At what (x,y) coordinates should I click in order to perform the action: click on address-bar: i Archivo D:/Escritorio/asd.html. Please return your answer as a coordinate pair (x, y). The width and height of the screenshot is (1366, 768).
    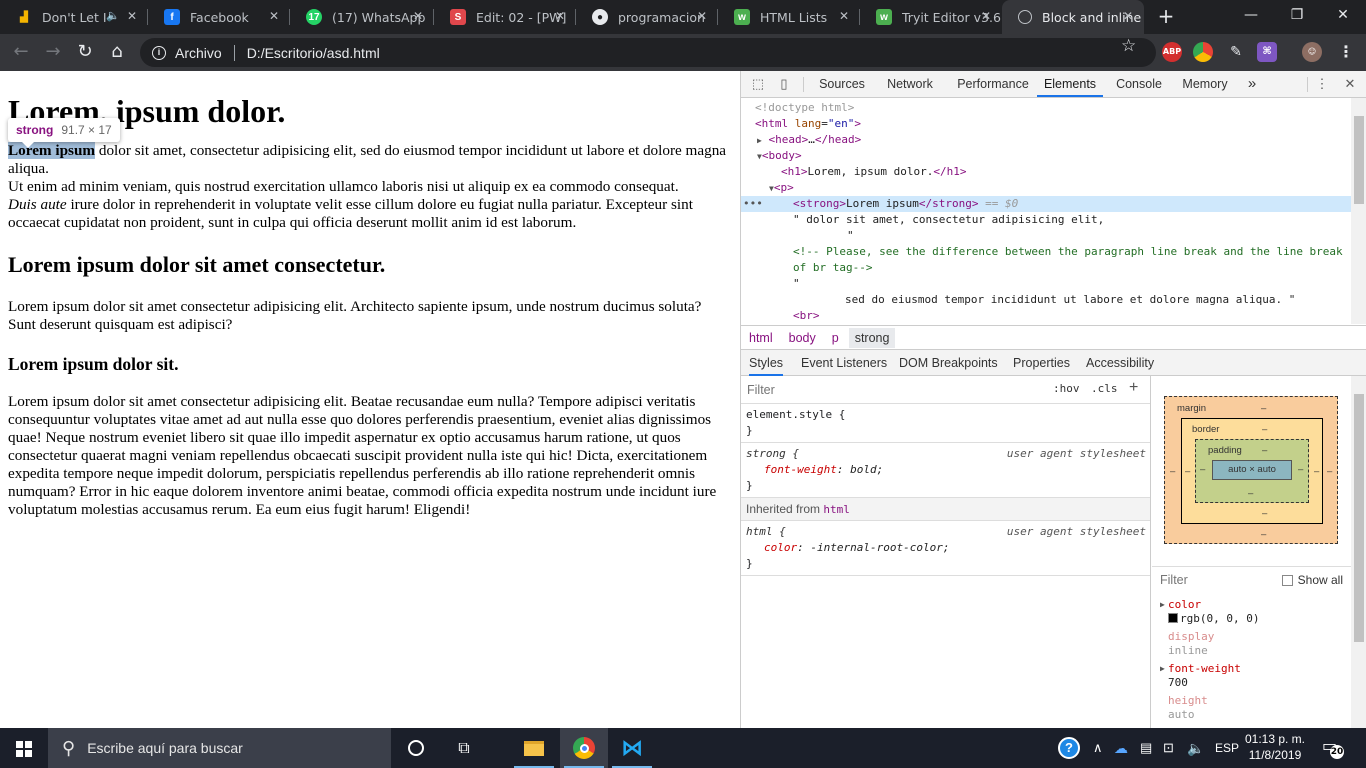
    Looking at the image, I should click on (648, 52).